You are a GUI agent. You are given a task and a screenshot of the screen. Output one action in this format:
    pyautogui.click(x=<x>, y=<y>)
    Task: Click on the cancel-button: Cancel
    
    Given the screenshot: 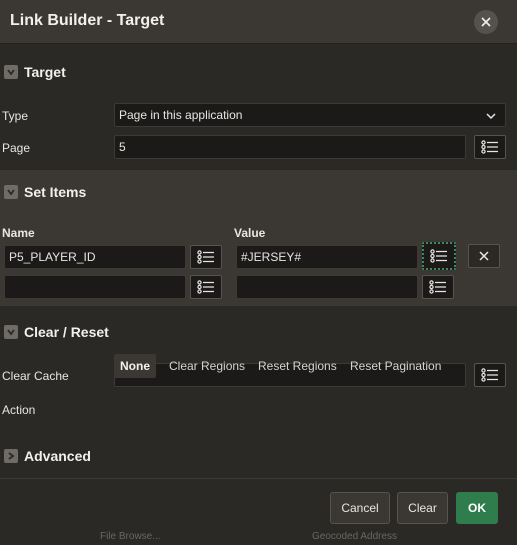 What is the action you would take?
    pyautogui.click(x=360, y=508)
    